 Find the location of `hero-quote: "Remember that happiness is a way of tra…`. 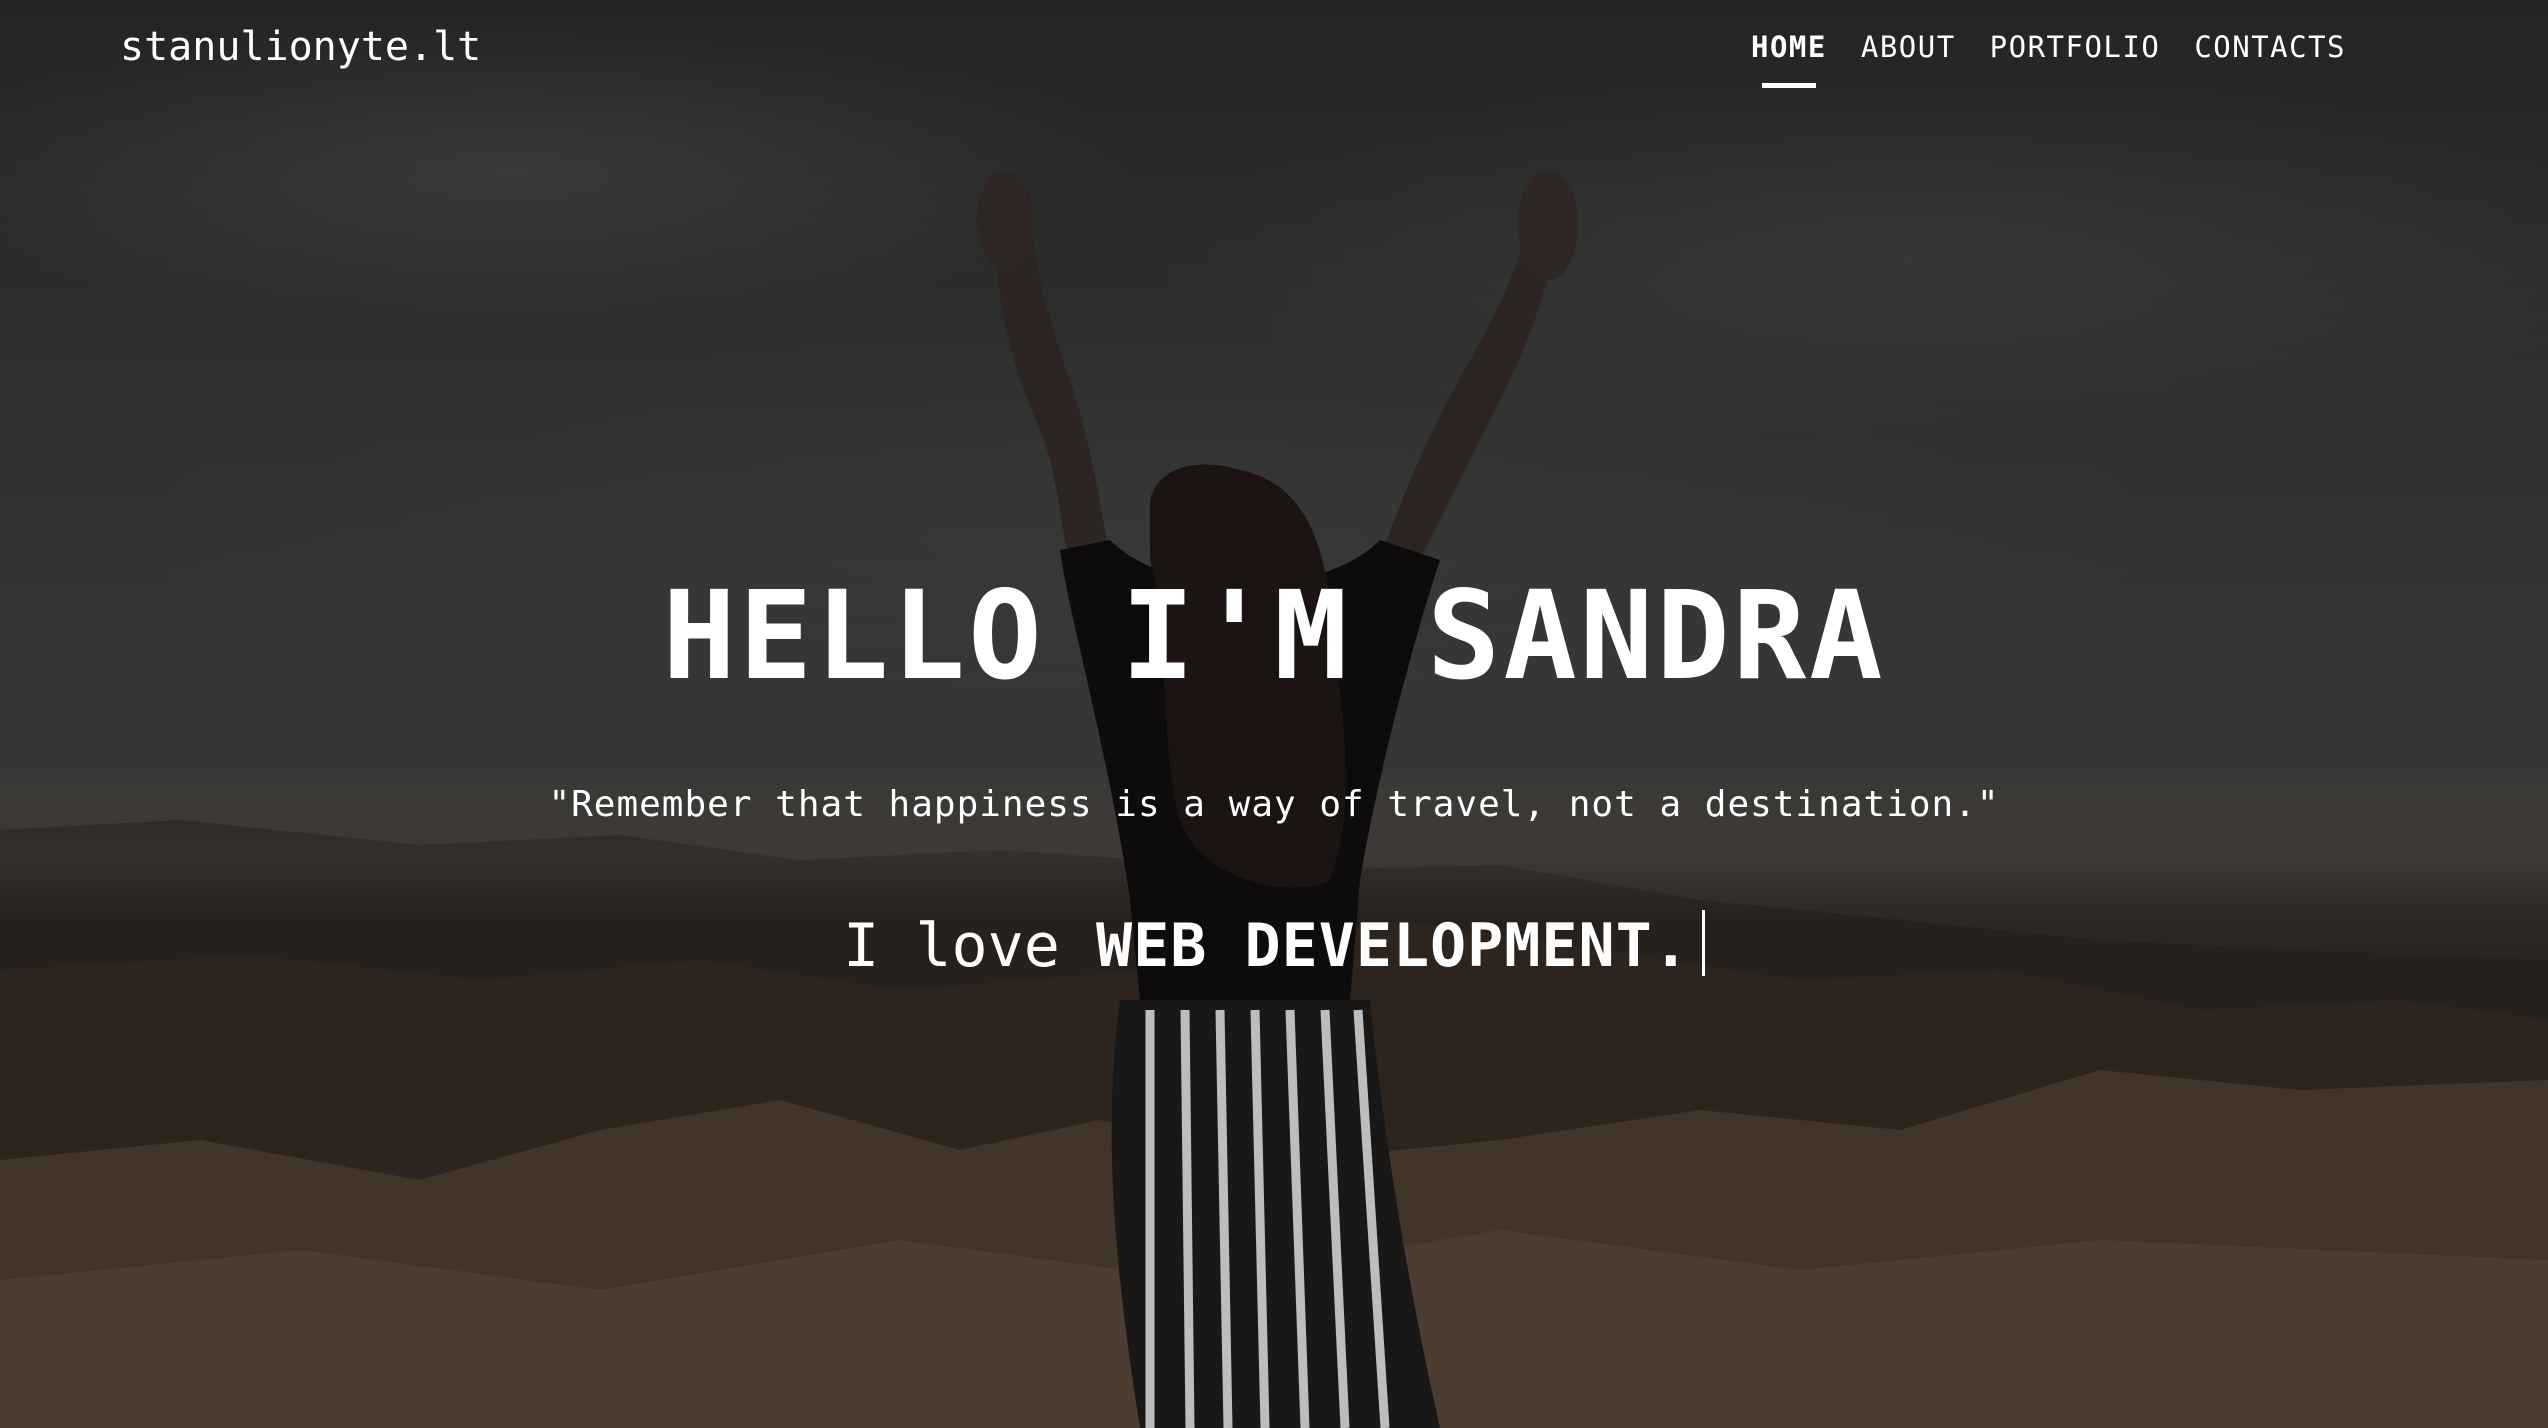

hero-quote: "Remember that happiness is a way of tra… is located at coordinates (1274, 804).